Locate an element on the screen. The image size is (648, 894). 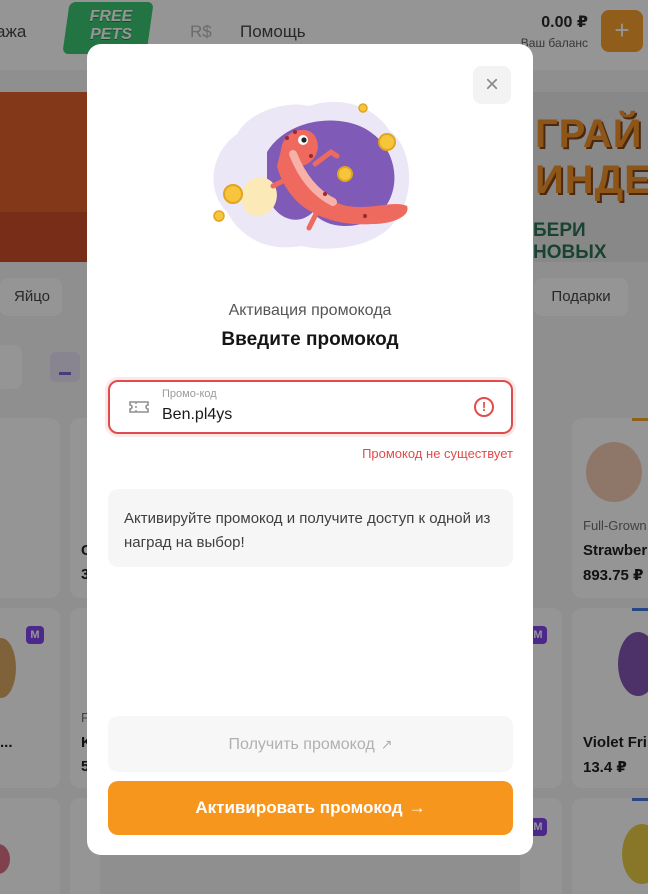
get-promo-code-button: Получить промокод ↗ is located at coordinates (310, 744).